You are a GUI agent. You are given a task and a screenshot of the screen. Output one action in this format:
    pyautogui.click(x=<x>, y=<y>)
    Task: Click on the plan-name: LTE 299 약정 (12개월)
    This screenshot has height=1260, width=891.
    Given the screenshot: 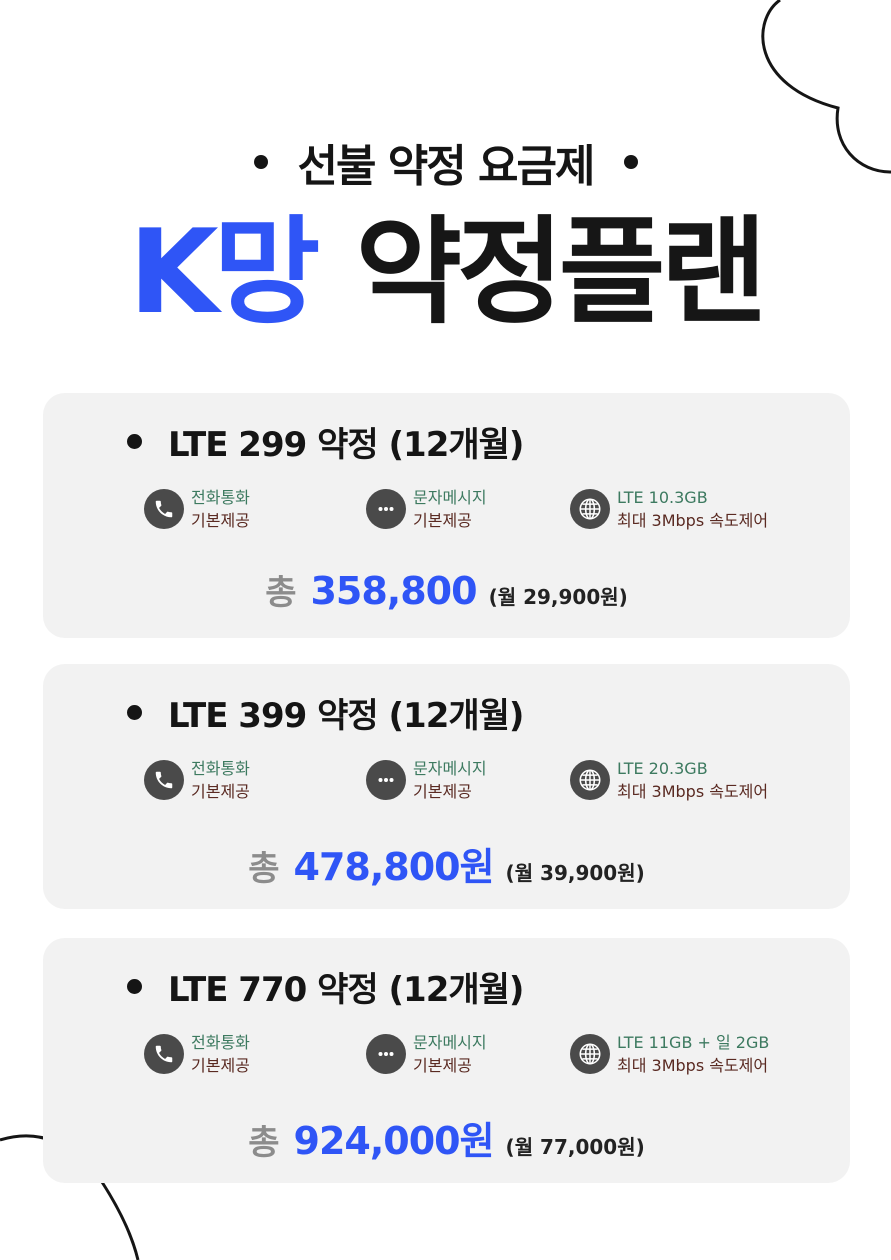 What is the action you would take?
    pyautogui.click(x=346, y=444)
    